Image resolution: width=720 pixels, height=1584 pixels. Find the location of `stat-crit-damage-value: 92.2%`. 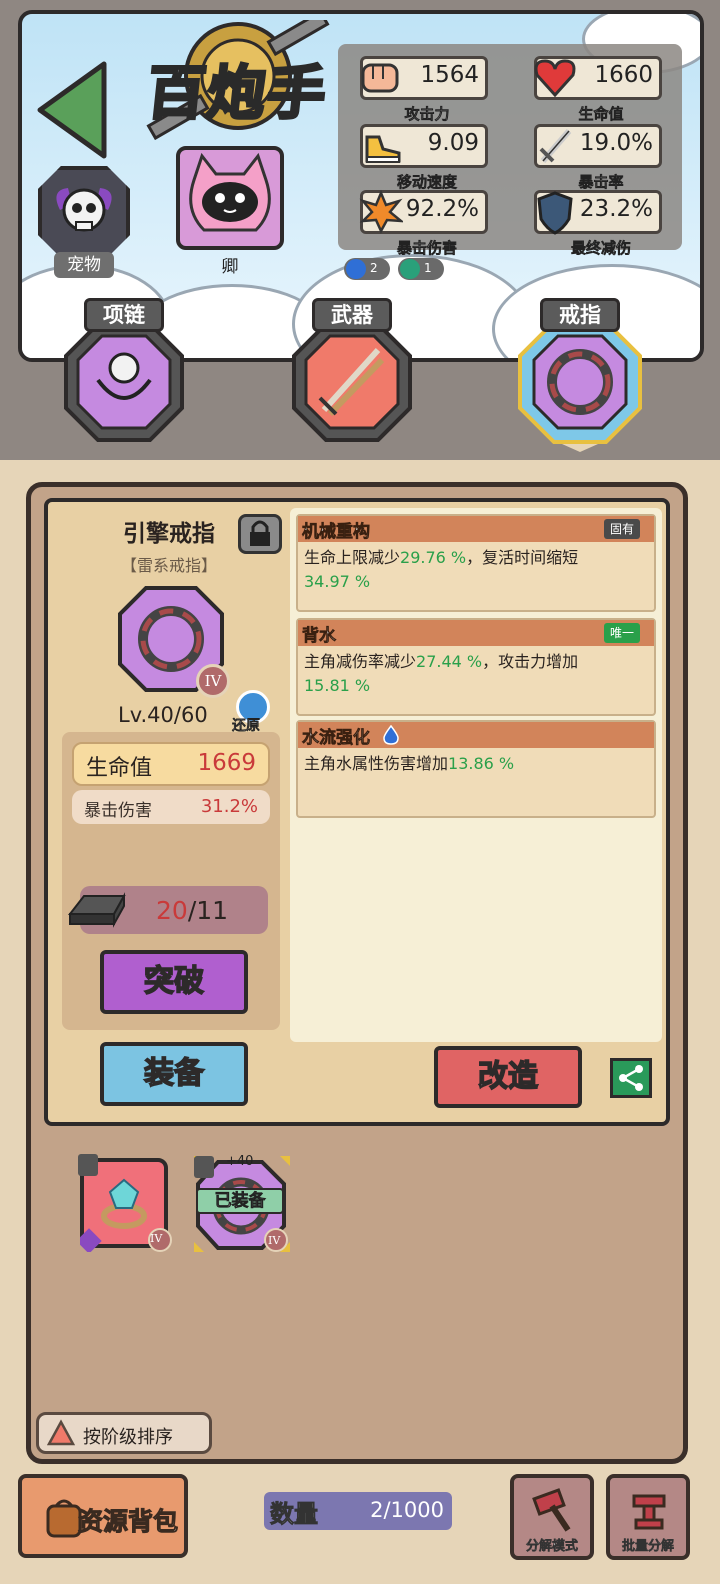

stat-crit-damage-value: 92.2% is located at coordinates (442, 209).